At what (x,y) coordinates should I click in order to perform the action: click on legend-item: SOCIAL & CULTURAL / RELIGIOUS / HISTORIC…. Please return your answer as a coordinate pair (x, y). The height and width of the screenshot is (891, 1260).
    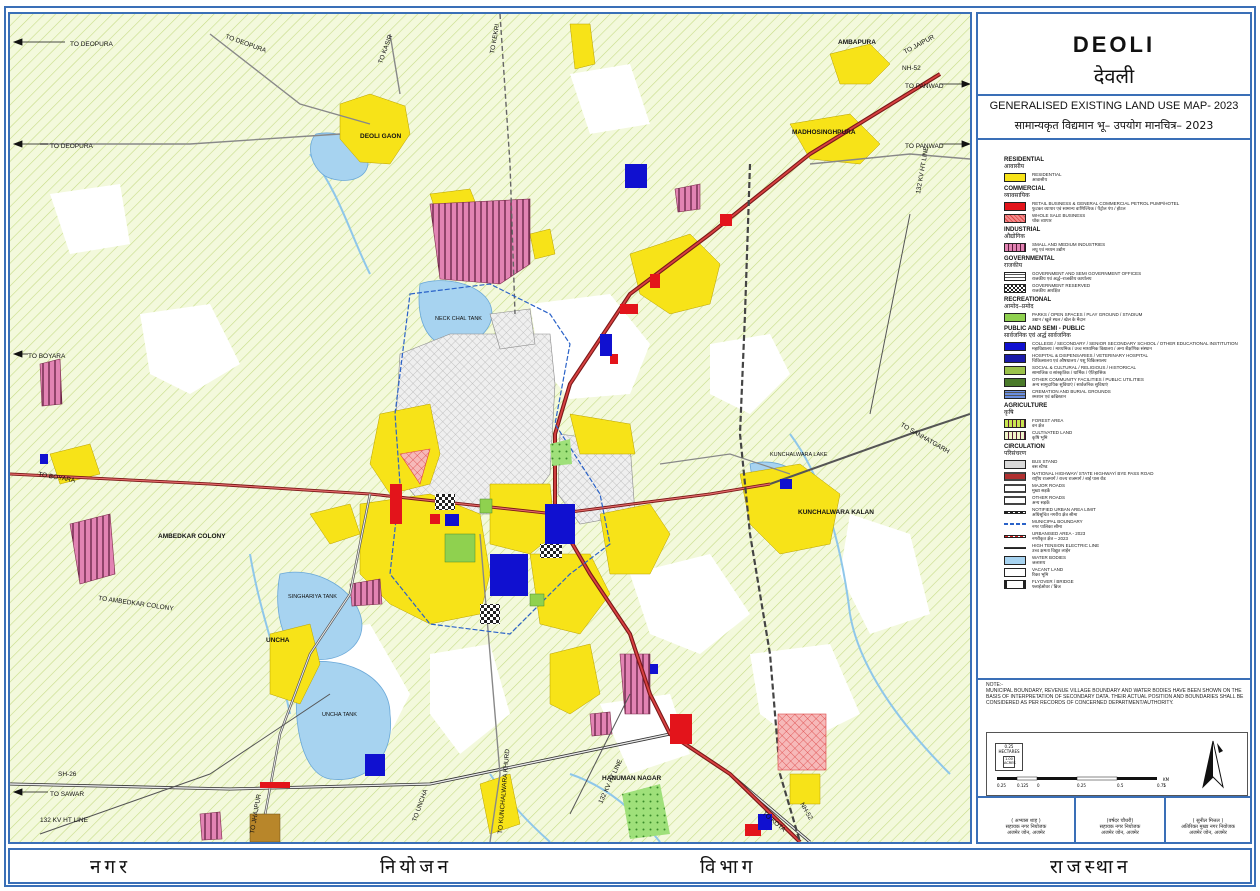
    Looking at the image, I should click on (1124, 370).